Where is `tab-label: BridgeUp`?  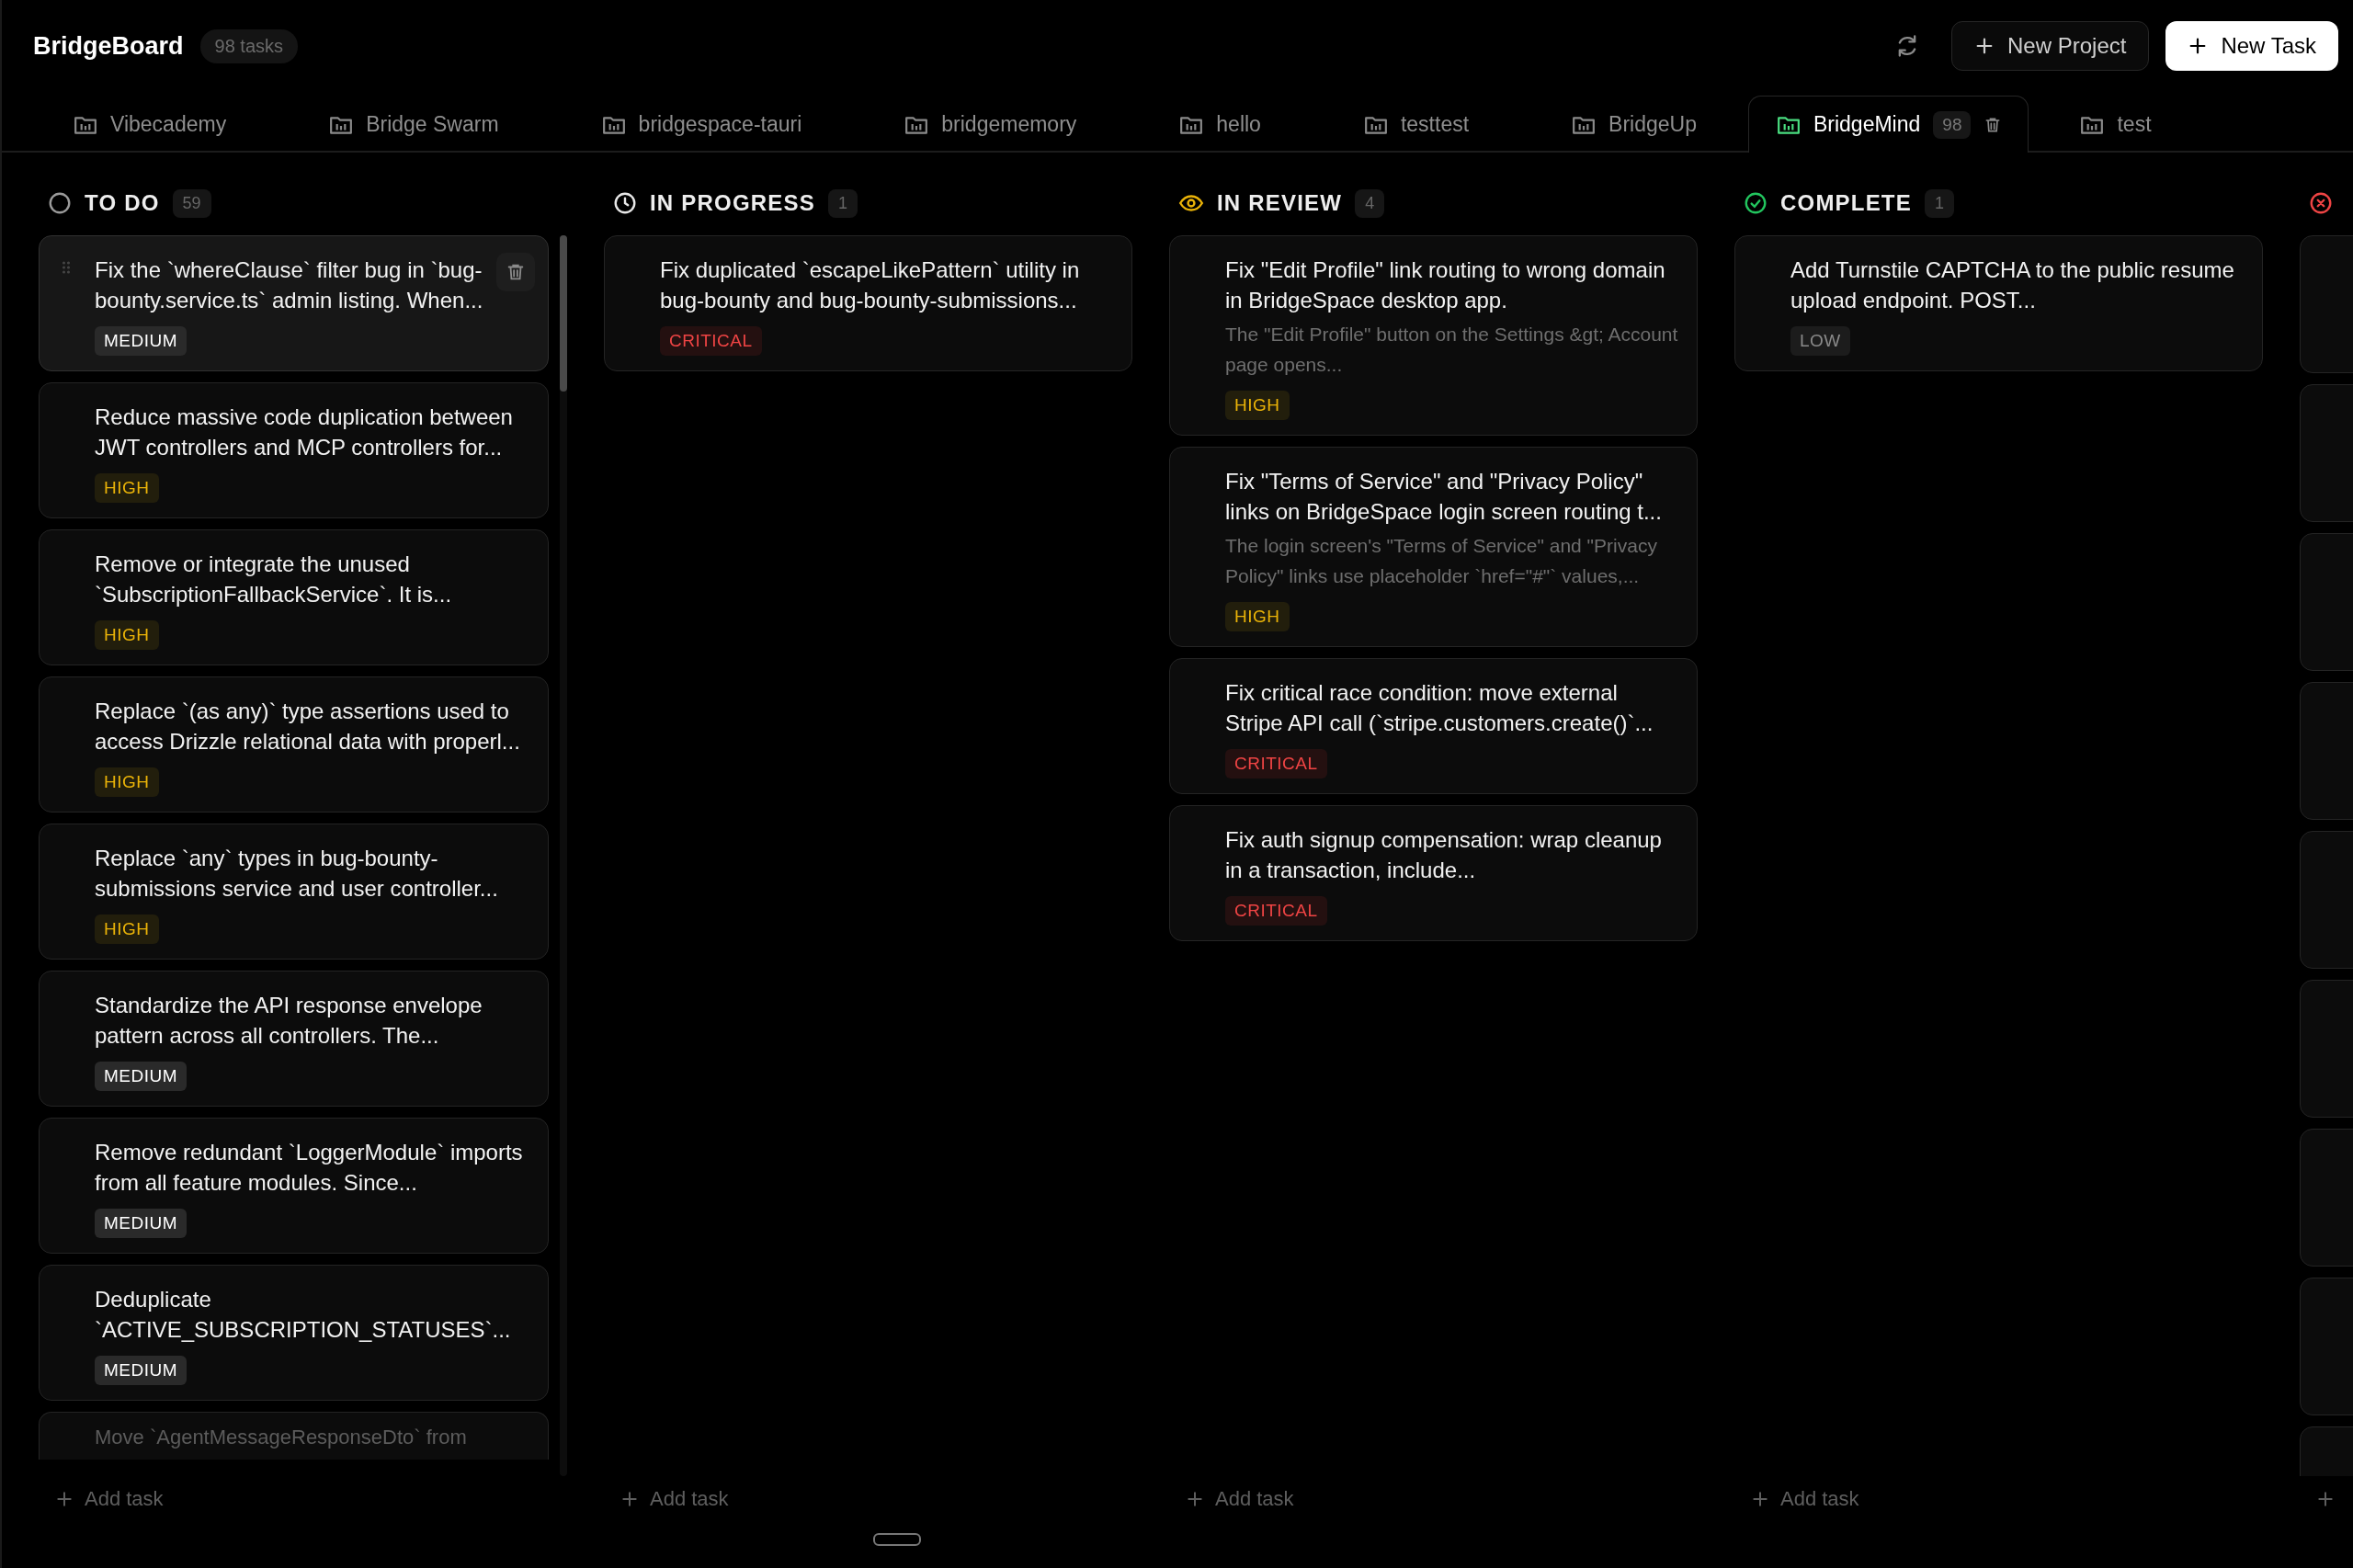 tab-label: BridgeUp is located at coordinates (1652, 124).